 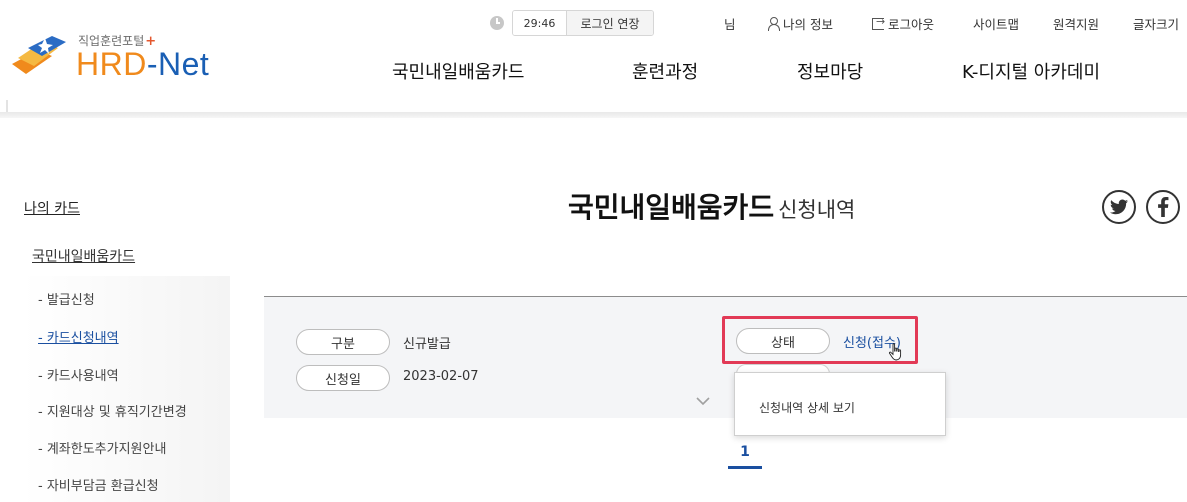 I want to click on twitter-icon, so click(x=1119, y=207).